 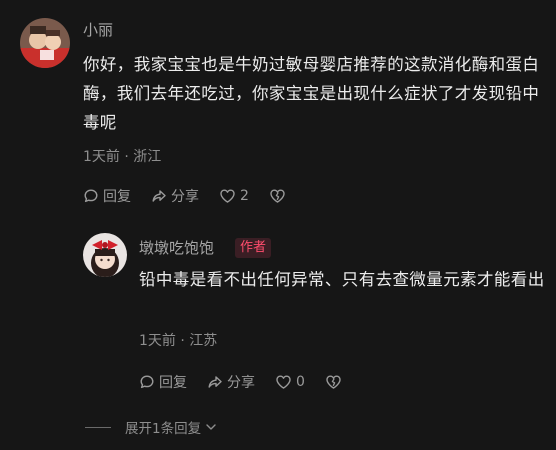 I want to click on comment-like-button: 2, so click(x=234, y=196).